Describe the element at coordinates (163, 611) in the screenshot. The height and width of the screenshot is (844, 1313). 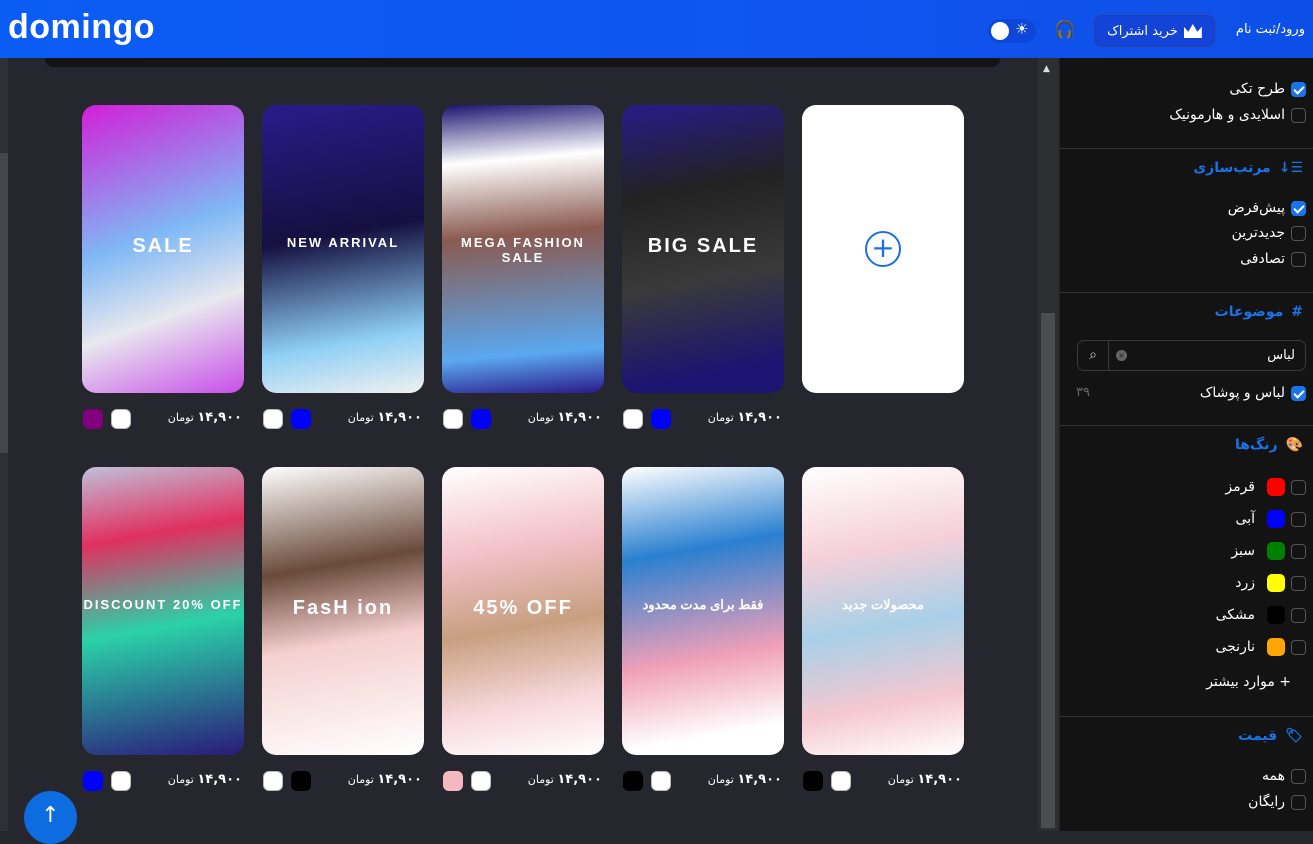
I see `template-card: DISCOUNT 20% OFF` at that location.